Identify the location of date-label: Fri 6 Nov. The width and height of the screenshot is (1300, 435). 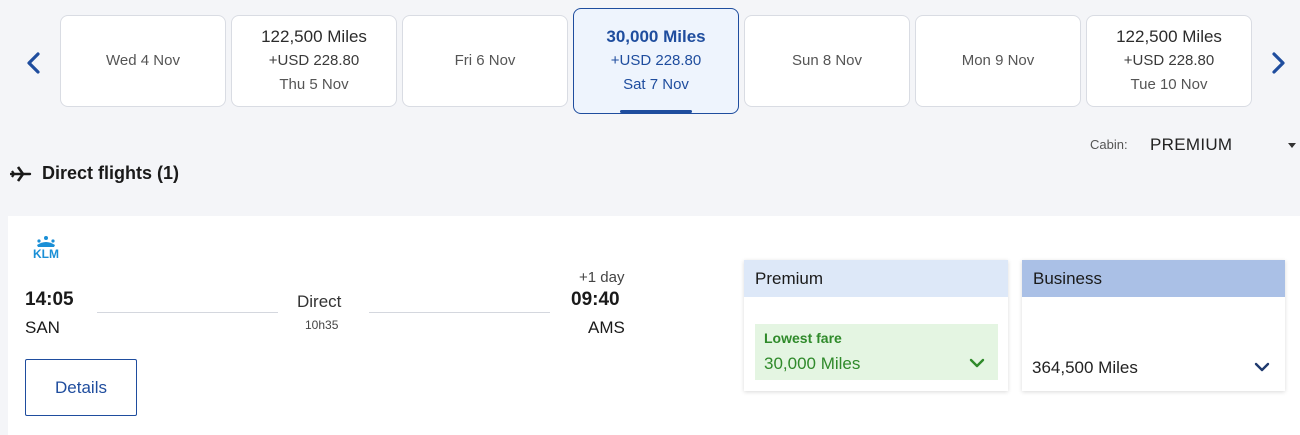
(485, 60).